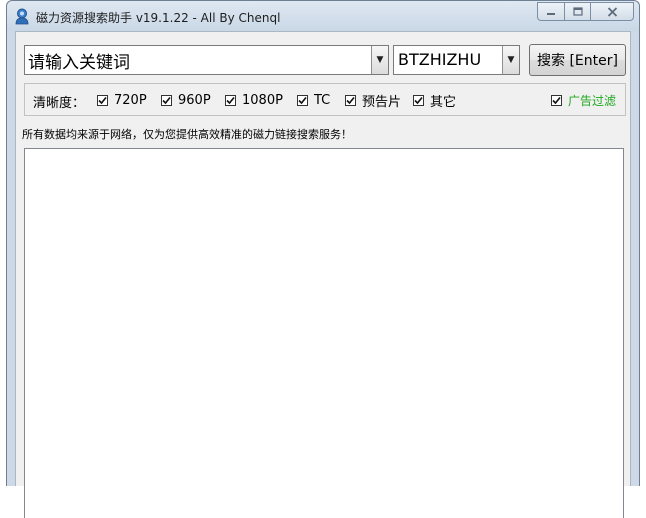 The image size is (646, 518). I want to click on filter-1080p-checkbox: 1080P, so click(254, 100).